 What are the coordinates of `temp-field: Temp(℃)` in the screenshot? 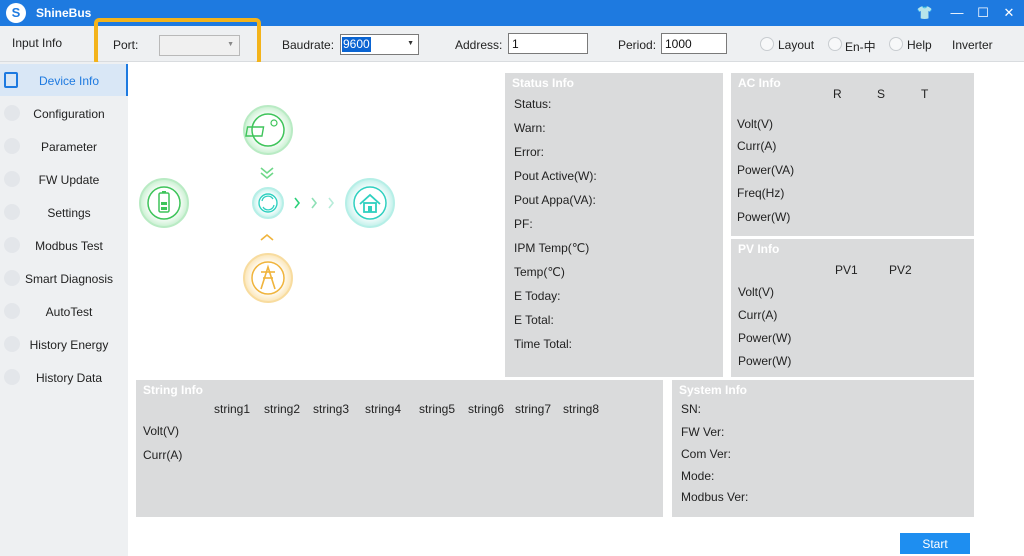 It's located at (539, 272).